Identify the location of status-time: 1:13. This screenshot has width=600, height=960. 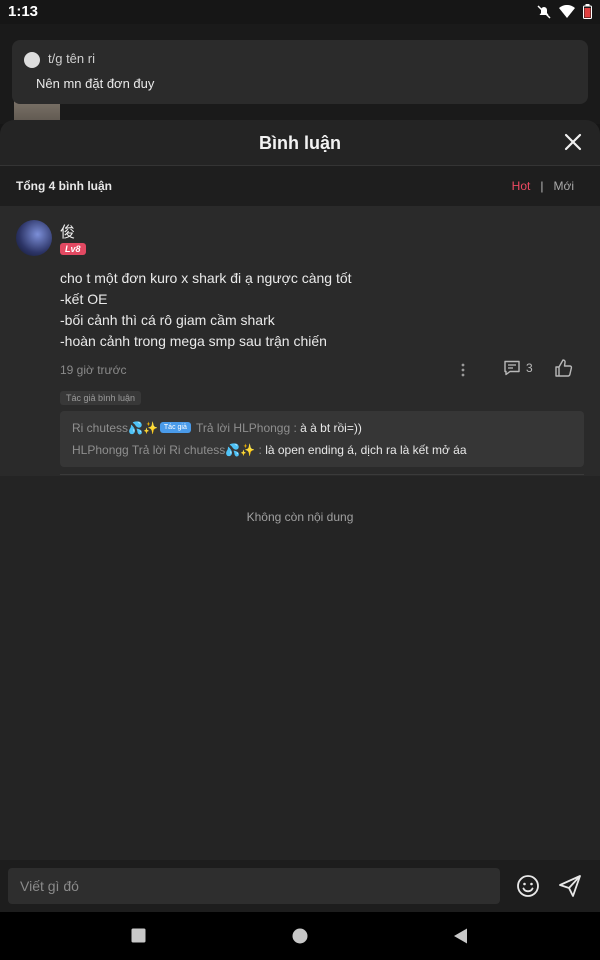
(23, 11).